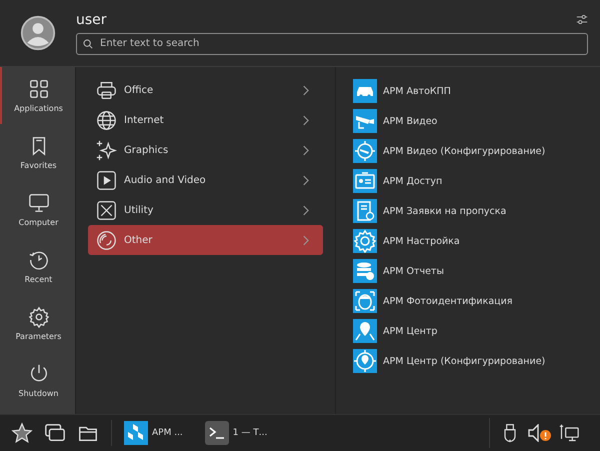  I want to click on app-item: АРМ Настройка, so click(476, 241).